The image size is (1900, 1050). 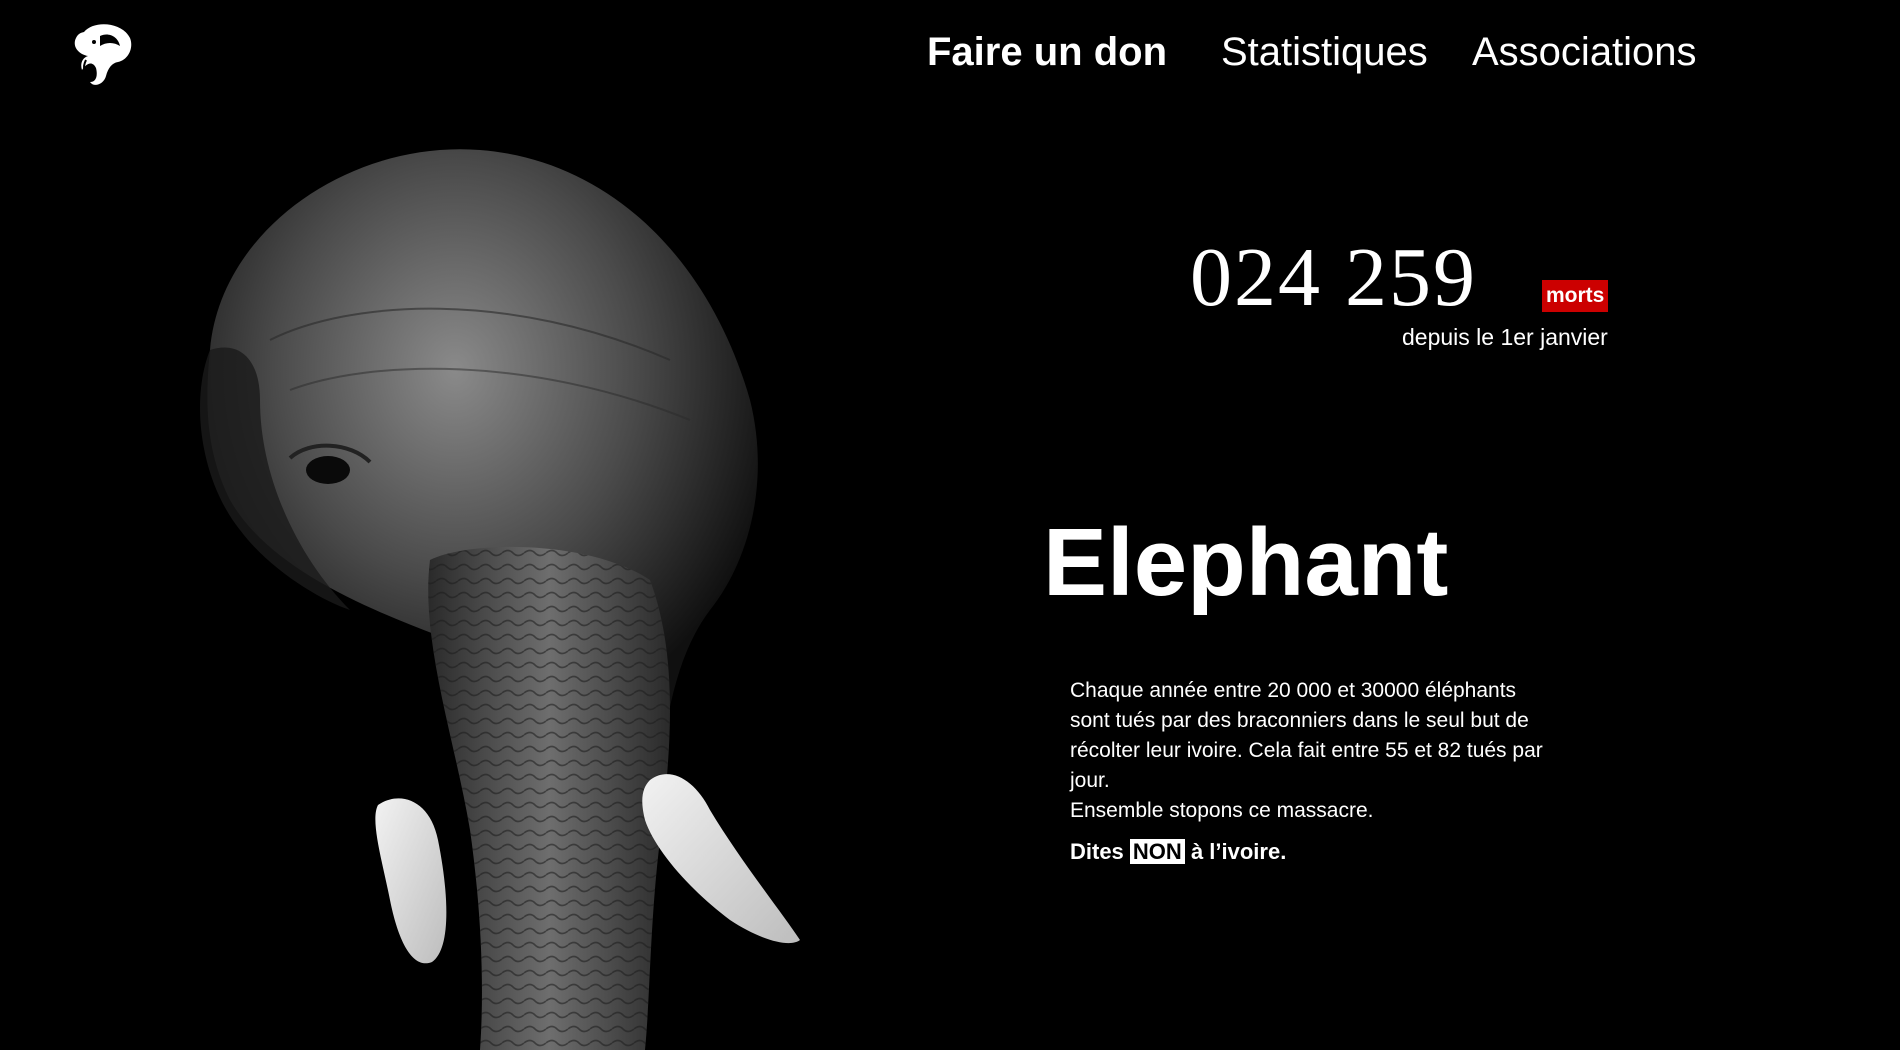 What do you see at coordinates (1333, 277) in the screenshot?
I see `death-counter: 024 259` at bounding box center [1333, 277].